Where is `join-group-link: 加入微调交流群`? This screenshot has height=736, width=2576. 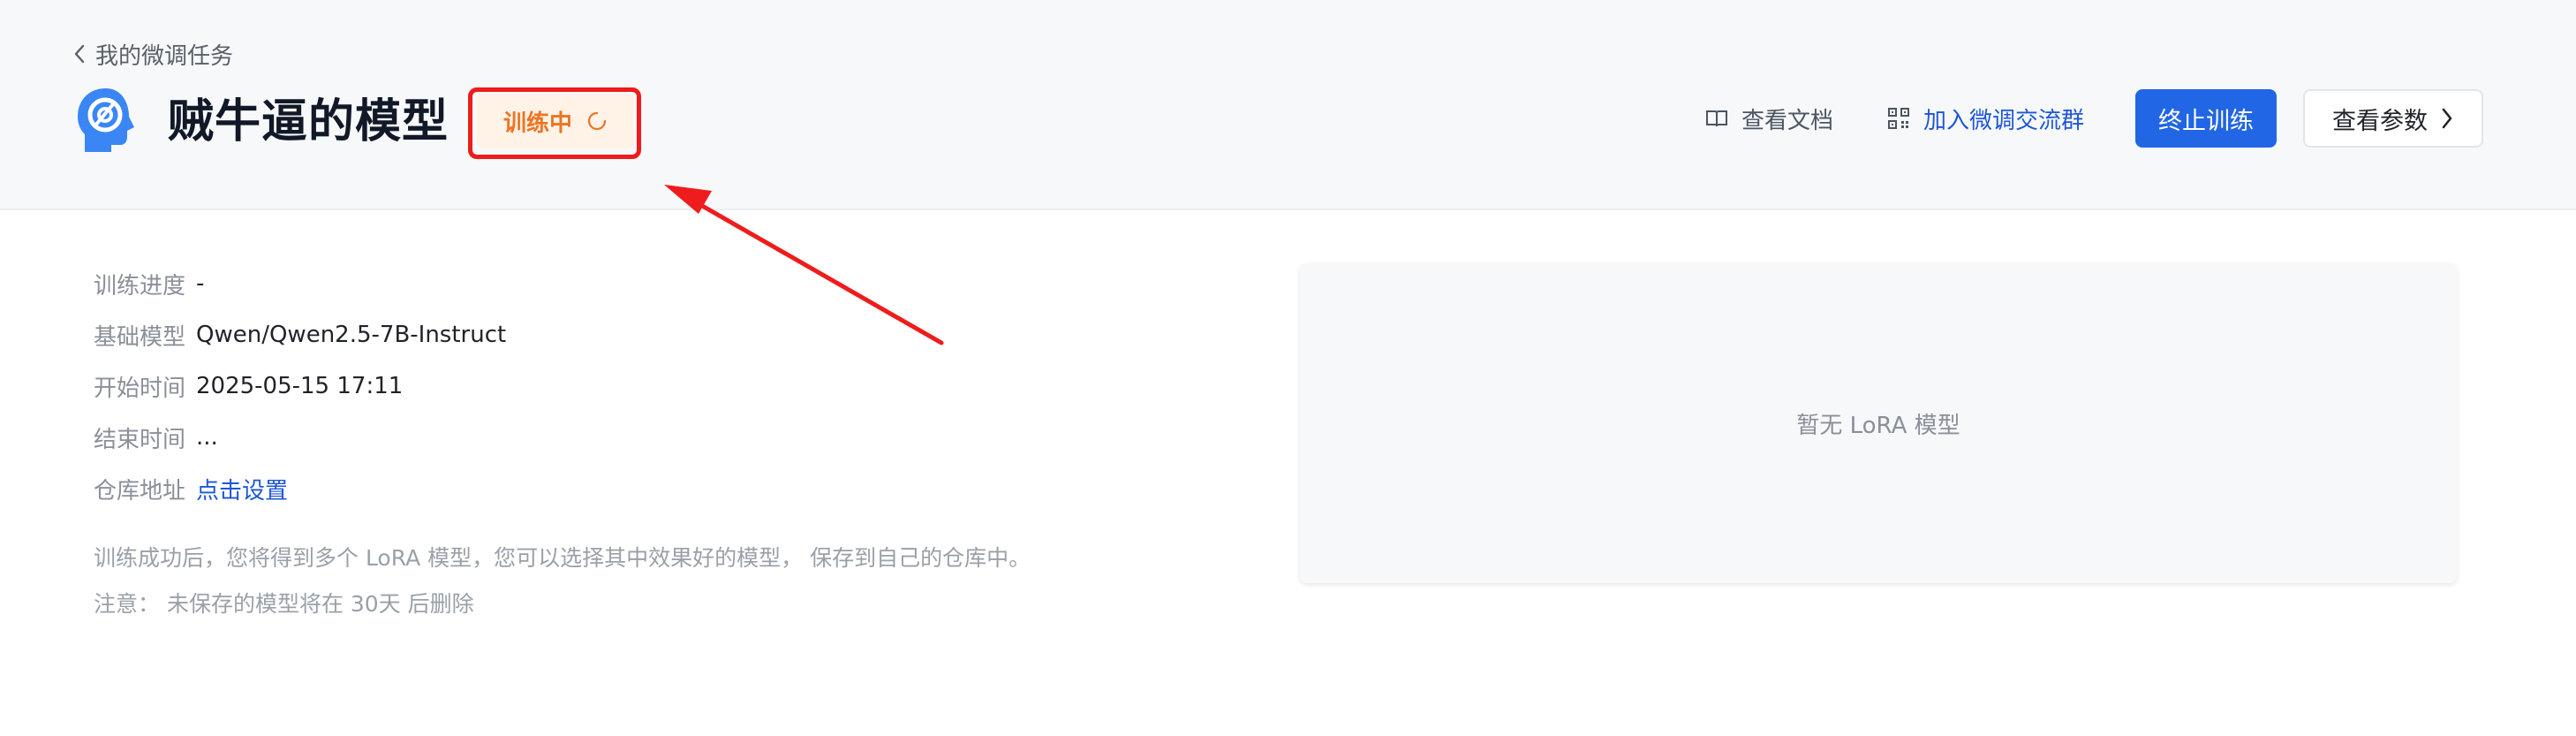 join-group-link: 加入微调交流群 is located at coordinates (1985, 119).